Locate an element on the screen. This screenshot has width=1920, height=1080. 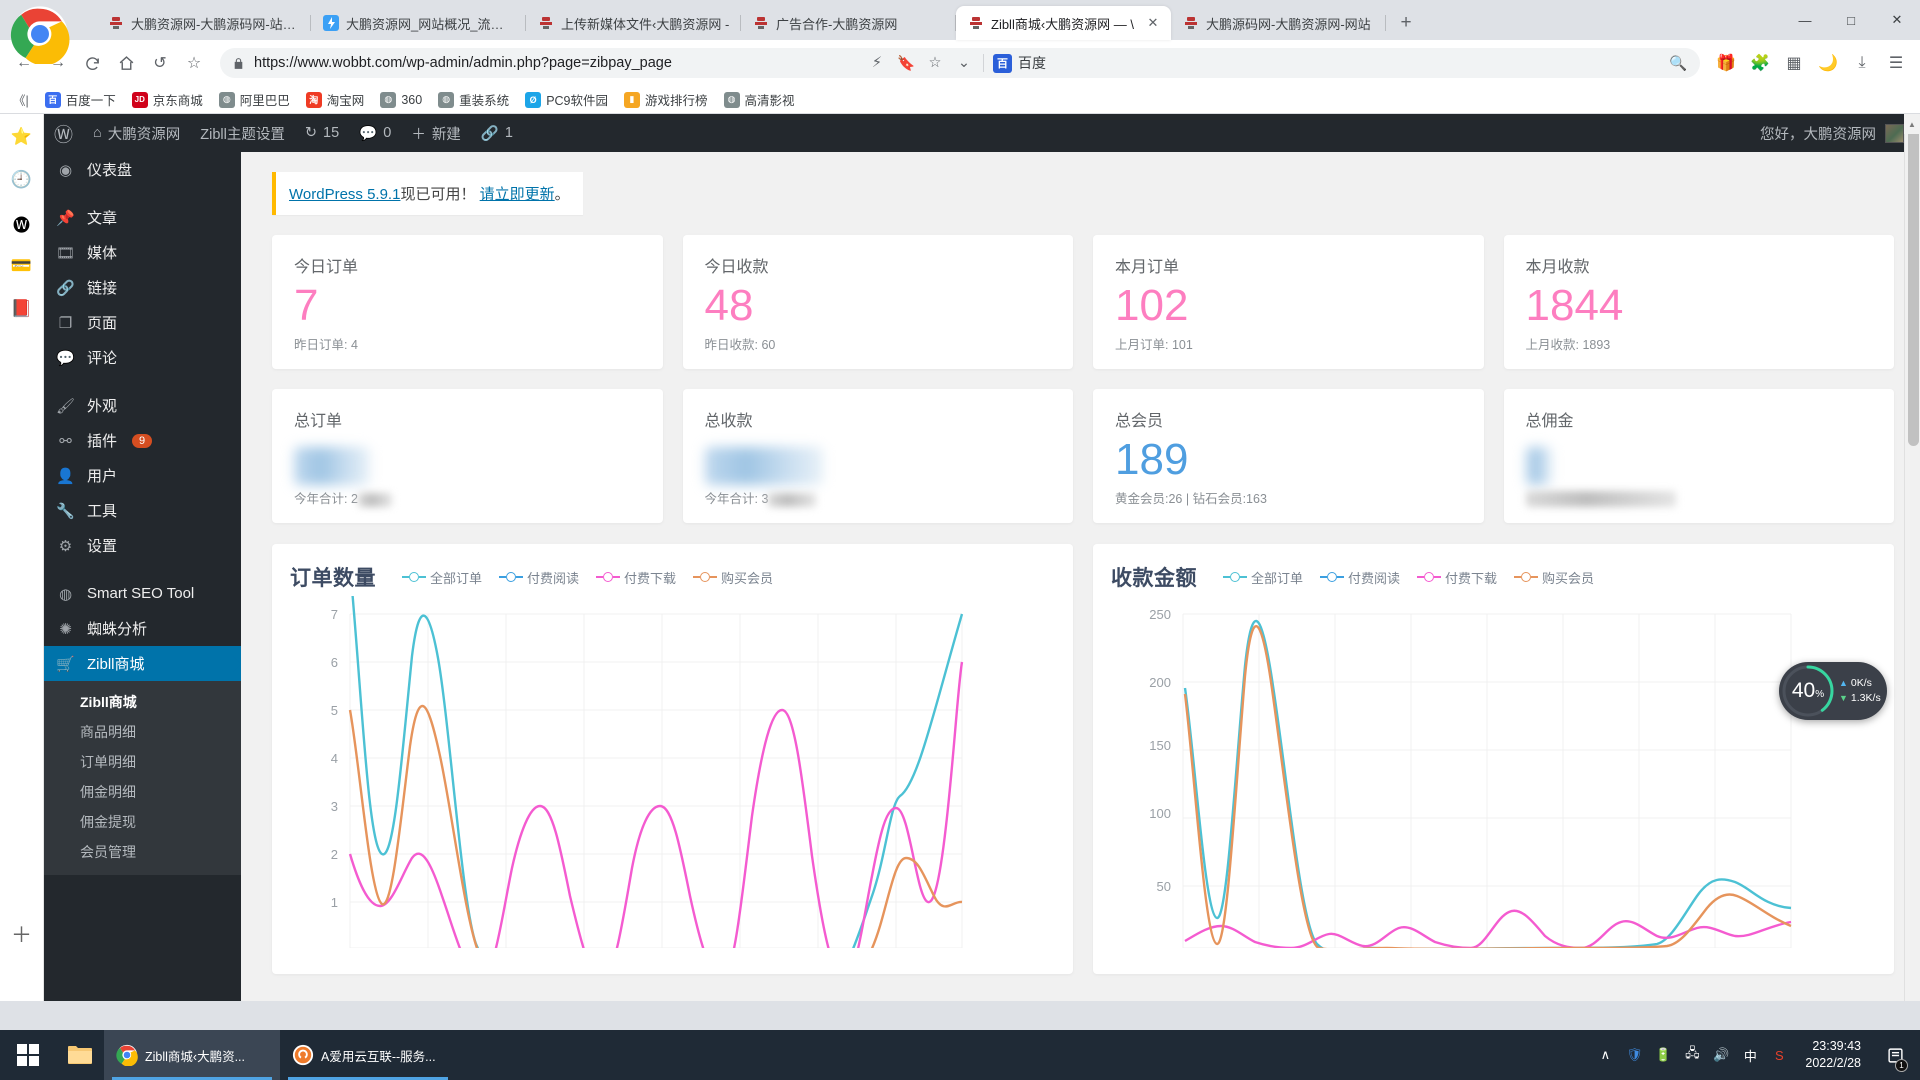
browser-tab-active: Zibll商城‹大鹏资源网 — \ ✕ is located at coordinates (1063, 23).